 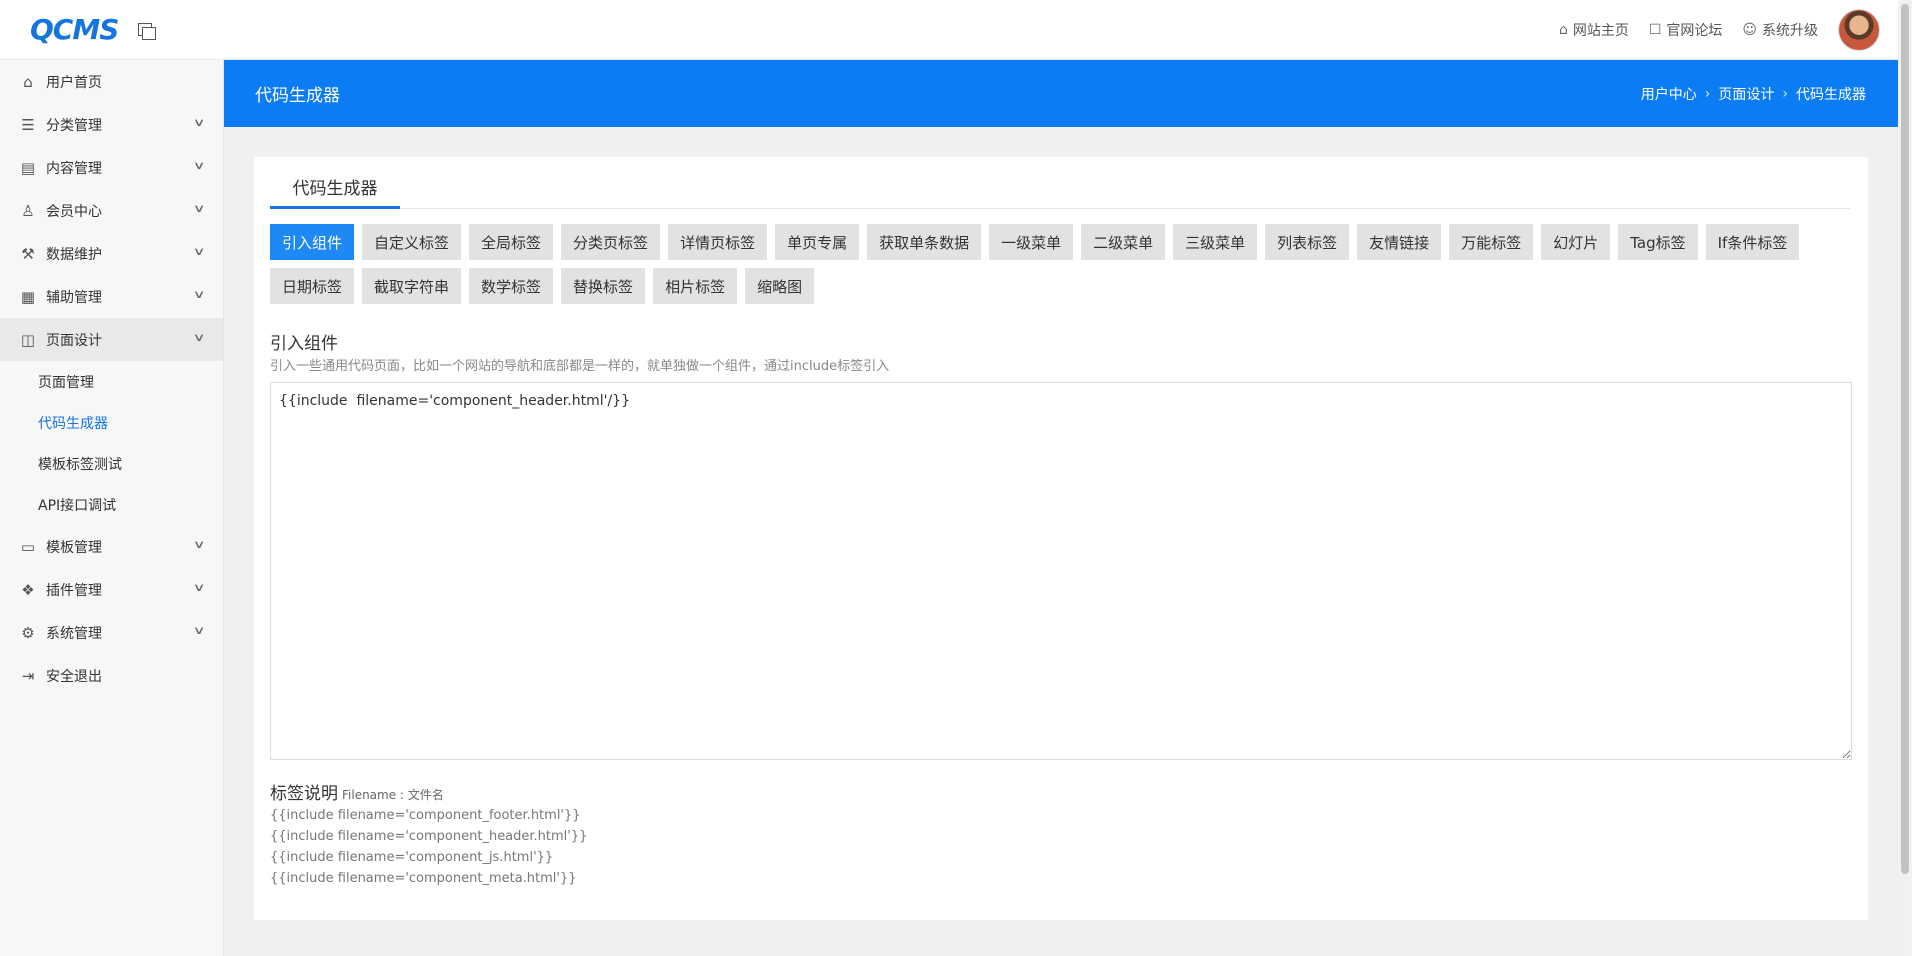 What do you see at coordinates (28, 675) in the screenshot?
I see `logout-icon: ⇥` at bounding box center [28, 675].